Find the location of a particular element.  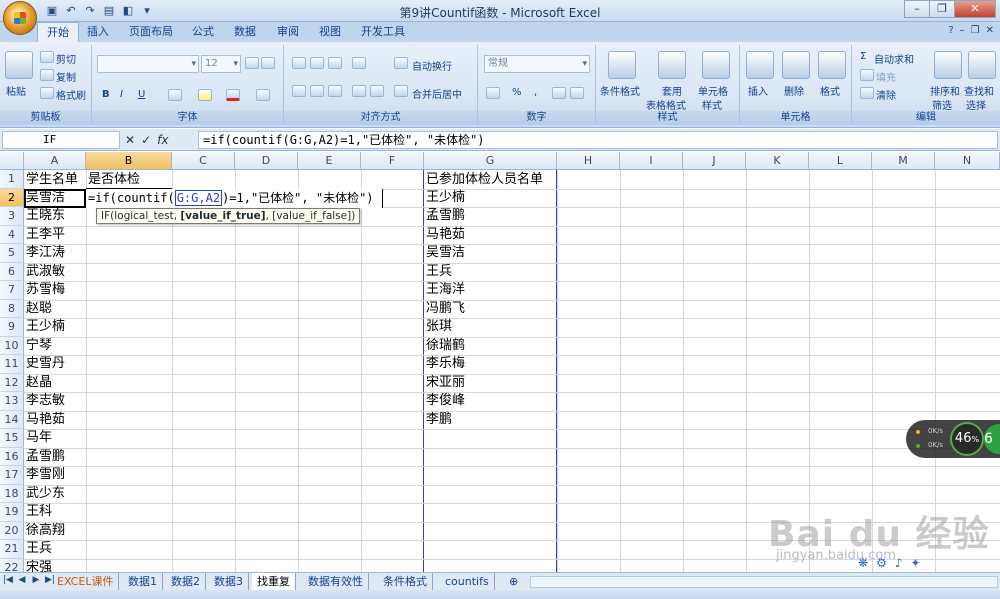

cell-column-a: 赵聪 is located at coordinates (38, 309).